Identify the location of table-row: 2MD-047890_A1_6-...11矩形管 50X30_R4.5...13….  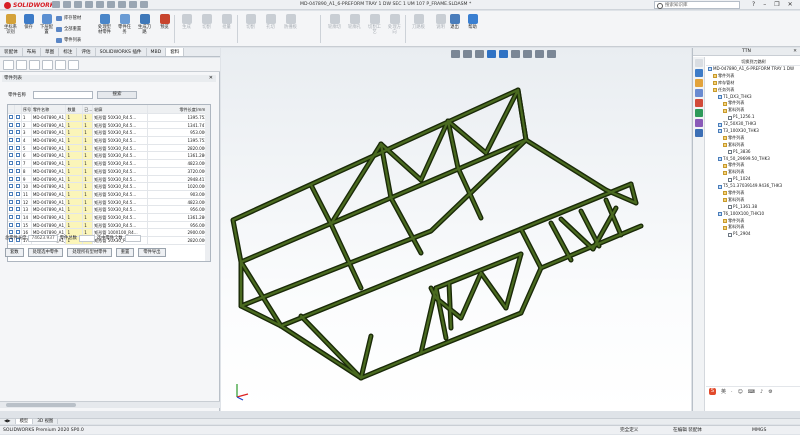
(109, 125).